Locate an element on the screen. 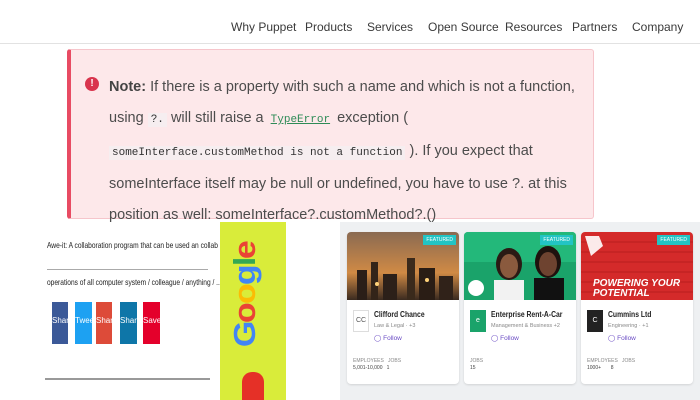  company-stats: JOBS 15 is located at coordinates (477, 364).